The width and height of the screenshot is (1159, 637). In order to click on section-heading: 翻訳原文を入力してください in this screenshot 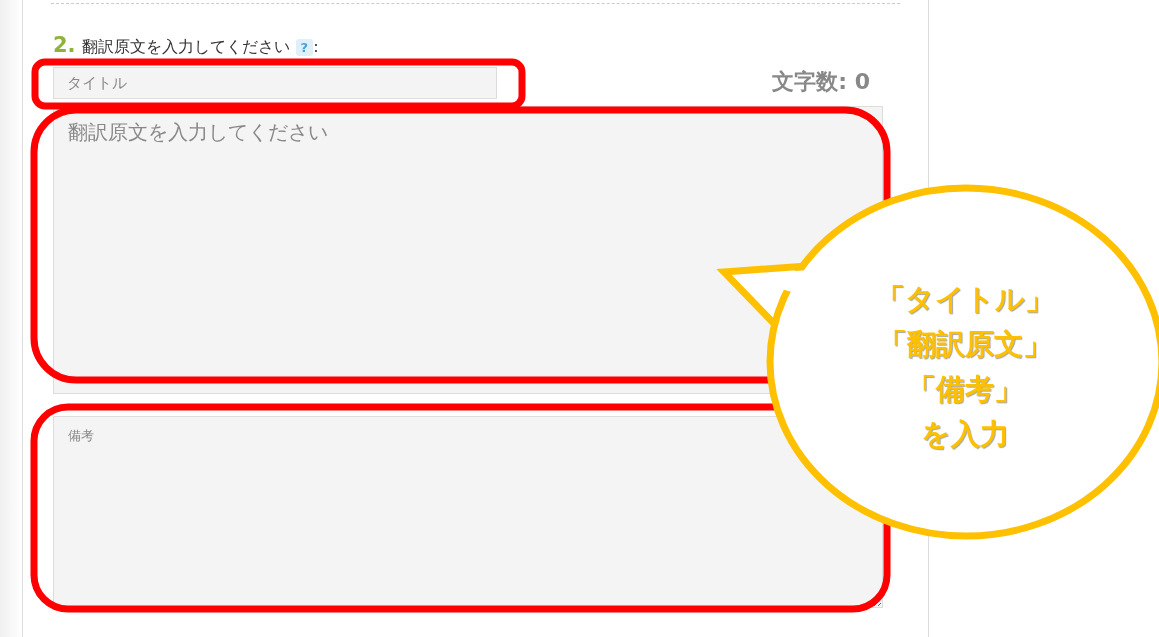, I will do `click(185, 47)`.